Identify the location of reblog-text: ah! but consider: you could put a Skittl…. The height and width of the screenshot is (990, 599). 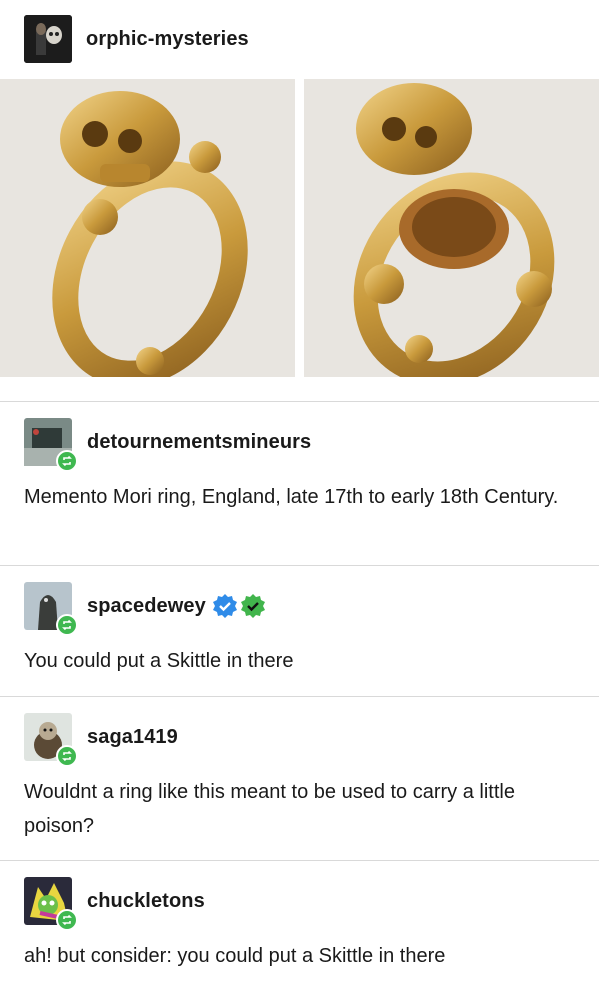
(235, 956).